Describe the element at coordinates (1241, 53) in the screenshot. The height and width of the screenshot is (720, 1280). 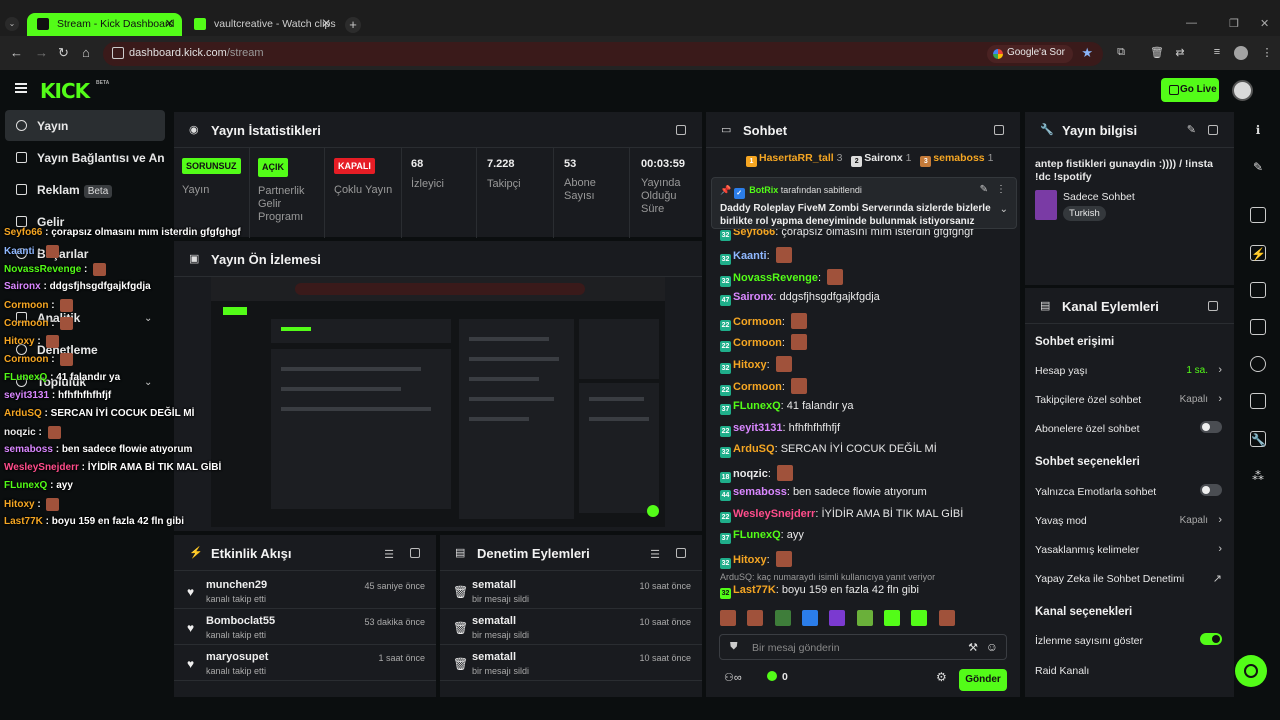
I see `profile-avatar` at that location.